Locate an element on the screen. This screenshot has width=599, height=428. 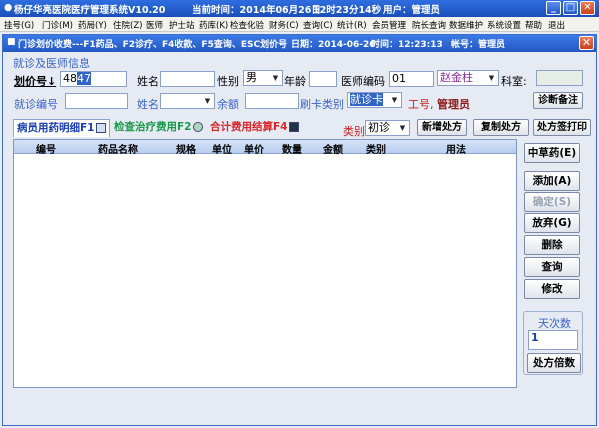
doctor-code-input: 01 is located at coordinates (411, 79).